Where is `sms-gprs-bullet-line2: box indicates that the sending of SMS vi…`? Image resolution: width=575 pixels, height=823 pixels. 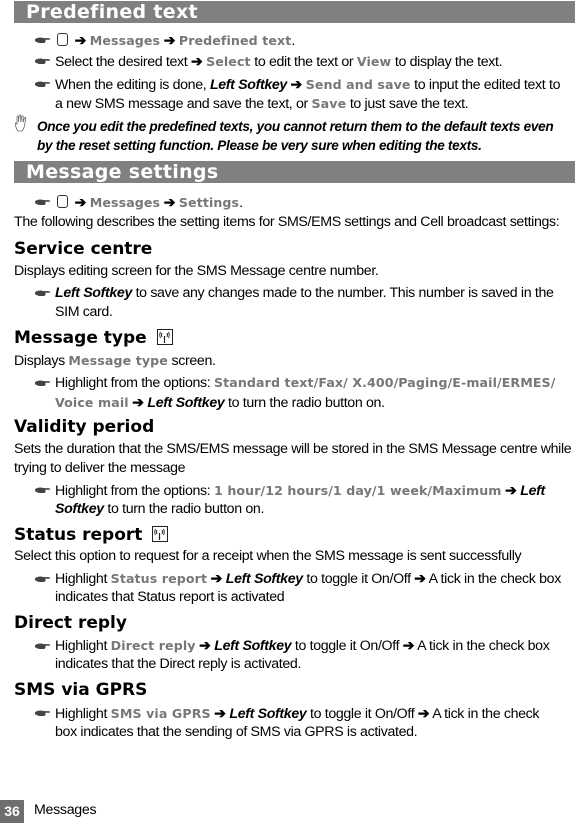
sms-gprs-bullet-line2: box indicates that the sending of SMS vi… is located at coordinates (236, 732).